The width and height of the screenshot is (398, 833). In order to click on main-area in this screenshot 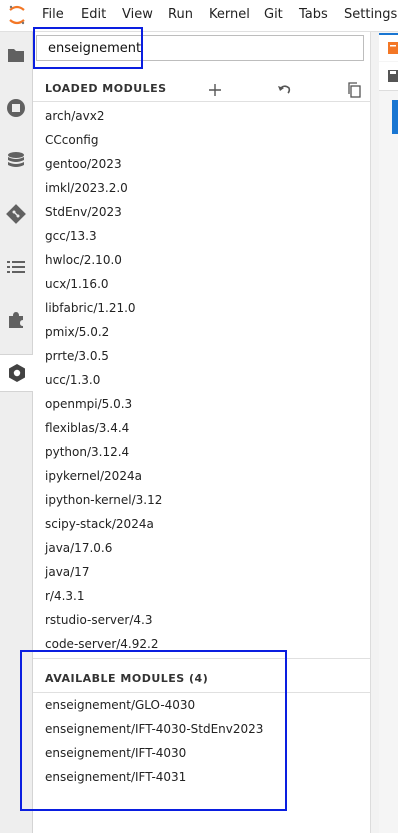, I will do `click(388, 432)`.